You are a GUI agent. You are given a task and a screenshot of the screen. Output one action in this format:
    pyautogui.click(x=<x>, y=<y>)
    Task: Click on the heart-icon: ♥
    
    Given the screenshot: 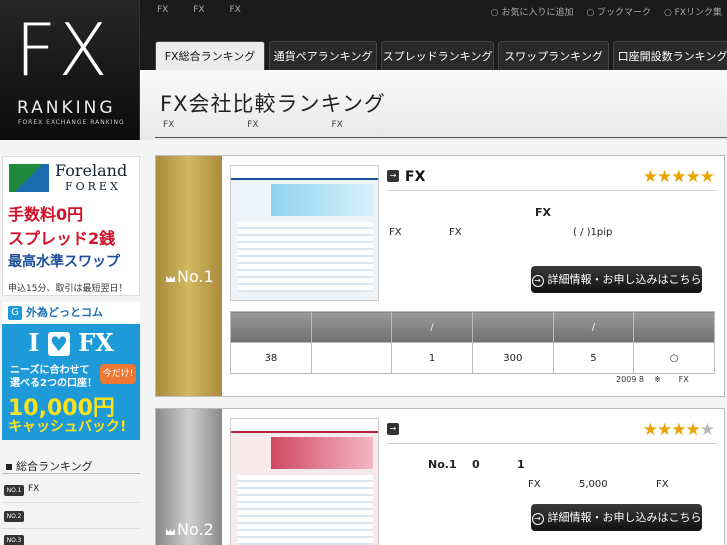 What is the action you would take?
    pyautogui.click(x=58, y=344)
    